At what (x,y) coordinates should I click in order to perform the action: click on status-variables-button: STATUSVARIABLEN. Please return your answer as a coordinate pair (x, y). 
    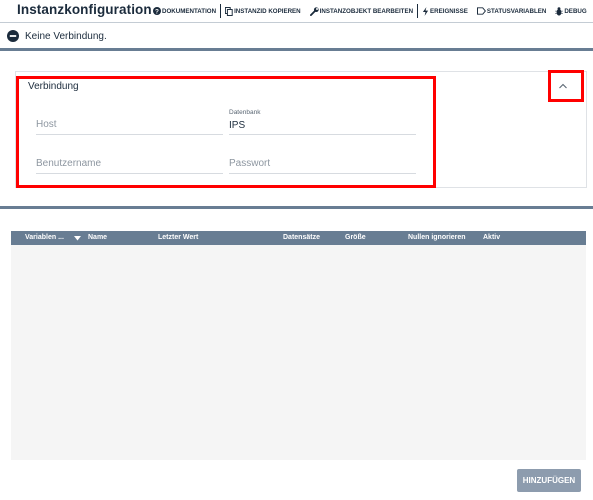
    Looking at the image, I should click on (511, 11).